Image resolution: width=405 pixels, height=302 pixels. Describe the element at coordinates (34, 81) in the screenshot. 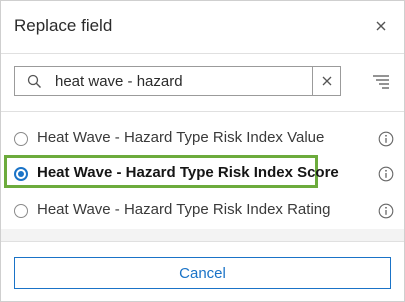

I see `search-icon` at that location.